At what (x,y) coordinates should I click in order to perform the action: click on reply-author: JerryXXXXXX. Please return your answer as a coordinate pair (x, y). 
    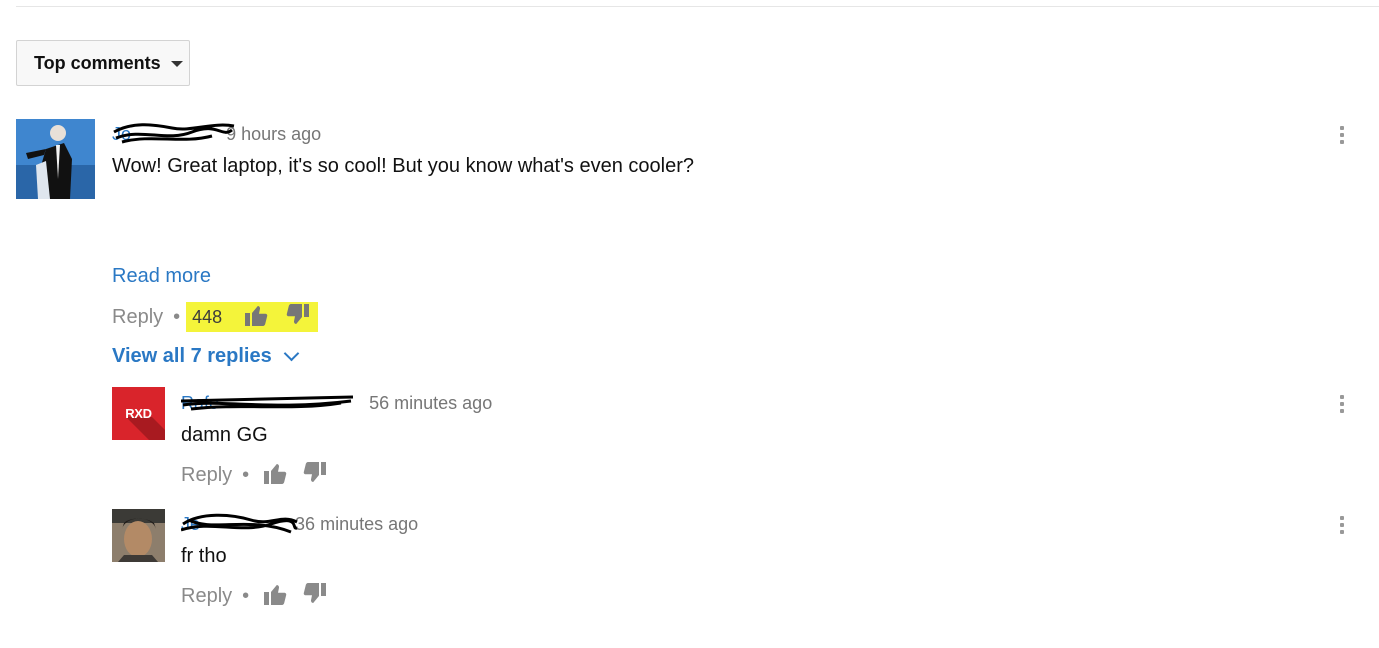
    Looking at the image, I should click on (239, 524).